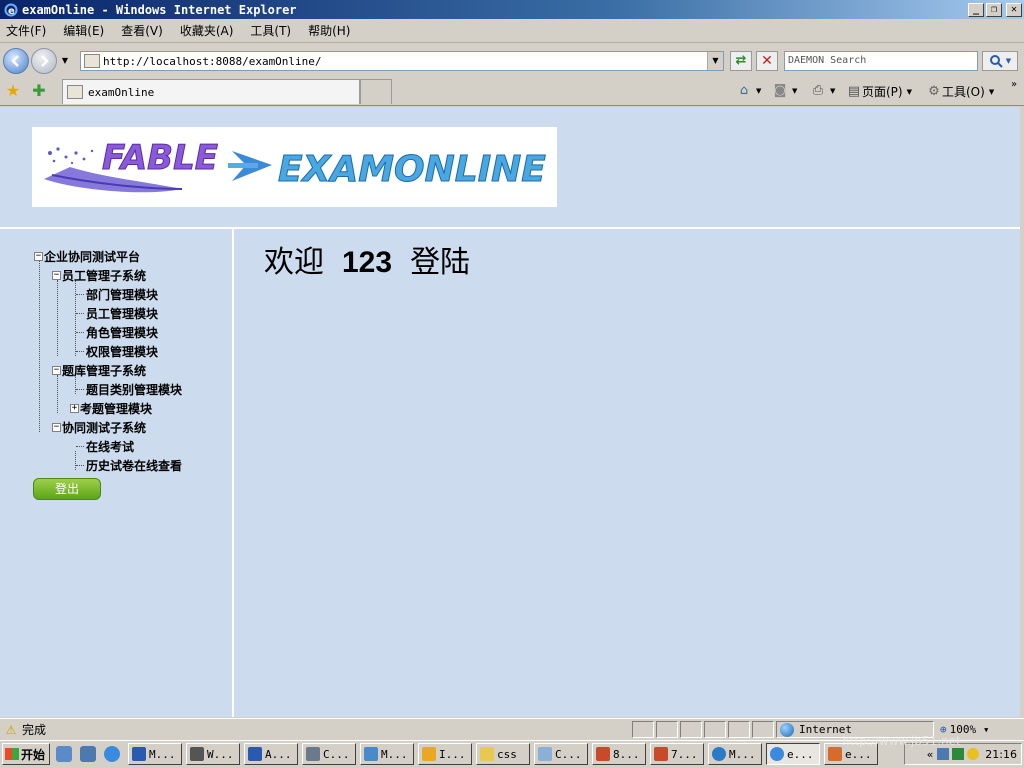 Image resolution: width=1024 pixels, height=768 pixels. What do you see at coordinates (943, 754) in the screenshot?
I see `network-icon` at bounding box center [943, 754].